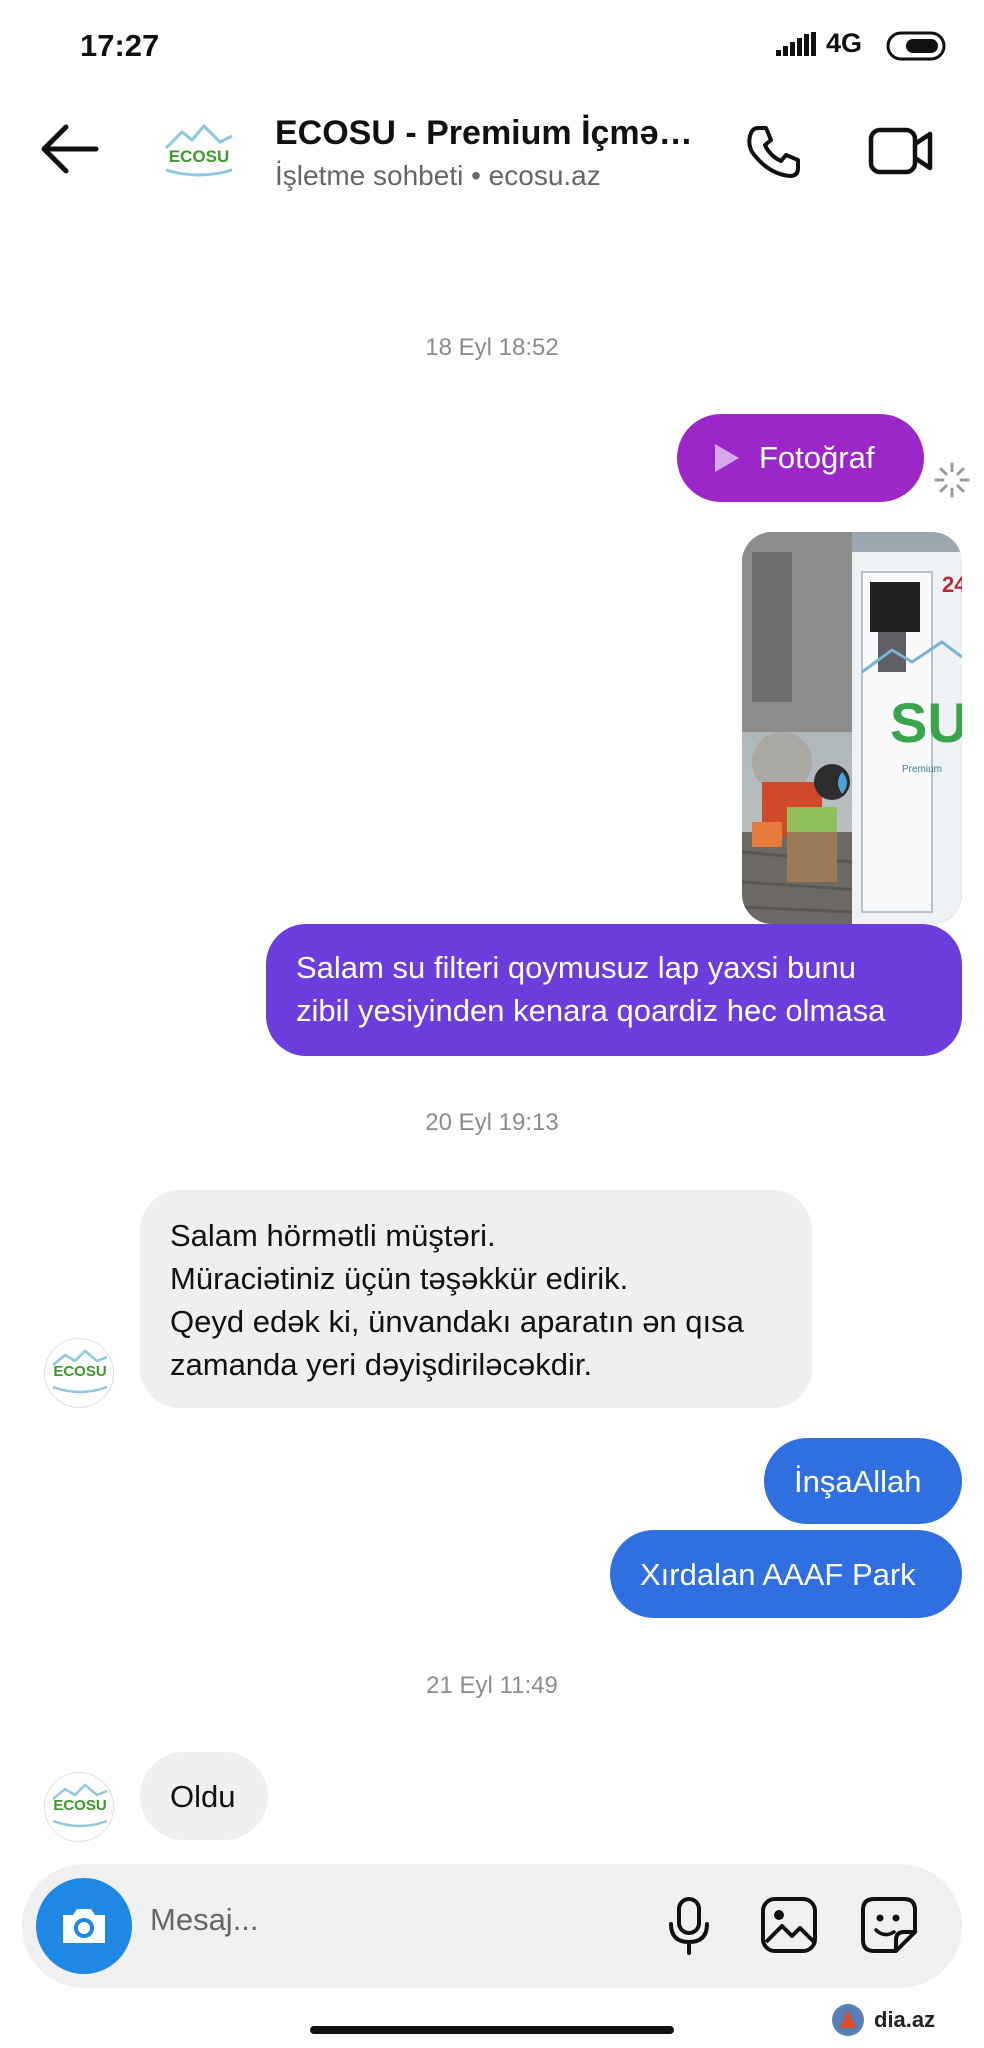 The width and height of the screenshot is (984, 2048). Describe the element at coordinates (922, 769) in the screenshot. I see `svg-text: Premium` at that location.